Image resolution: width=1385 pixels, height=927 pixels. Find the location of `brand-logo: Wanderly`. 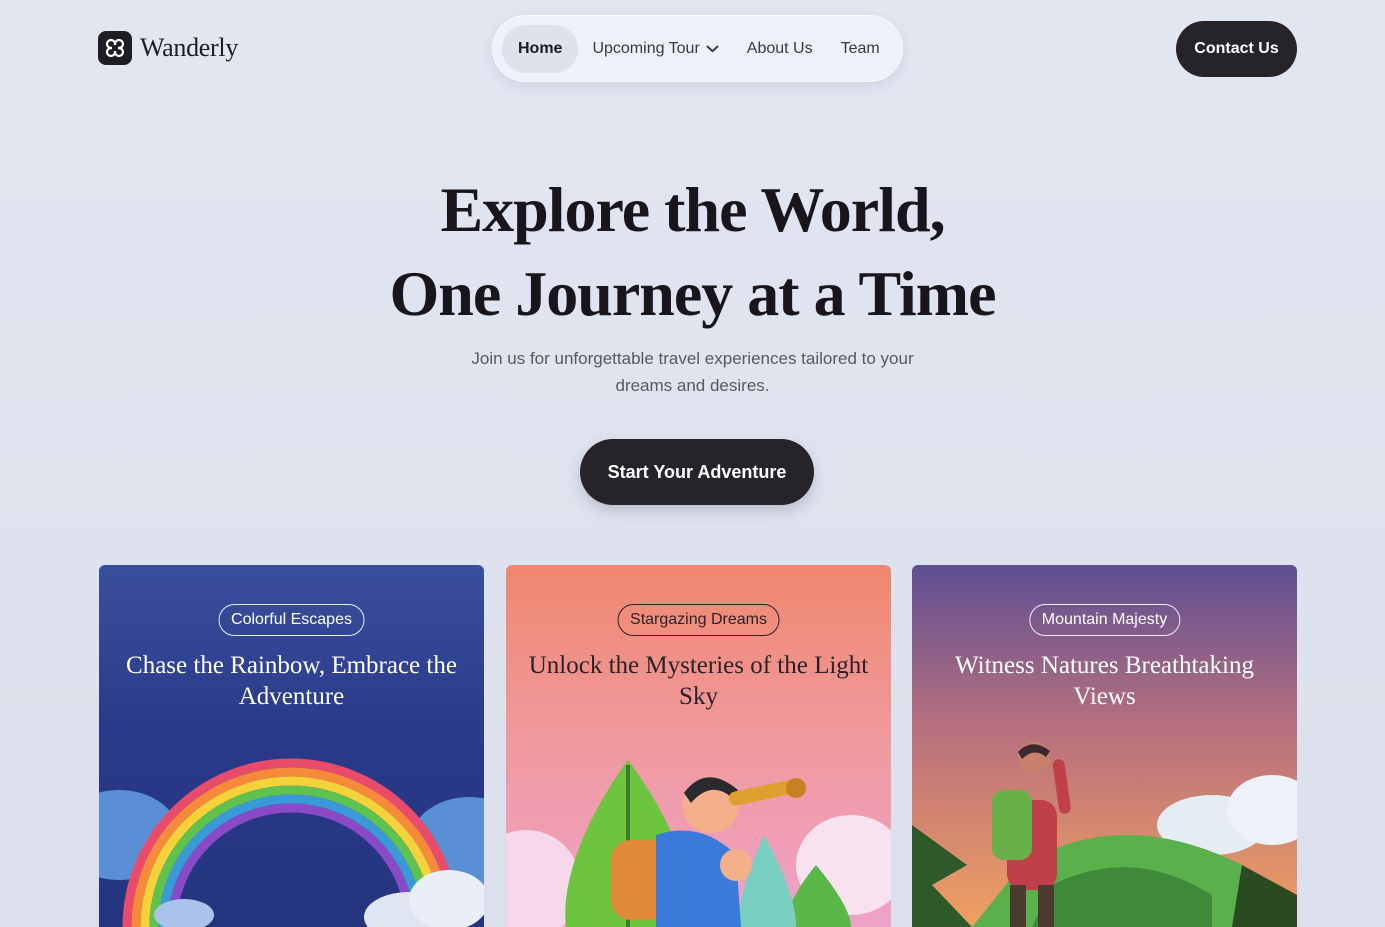

brand-logo: Wanderly is located at coordinates (168, 48).